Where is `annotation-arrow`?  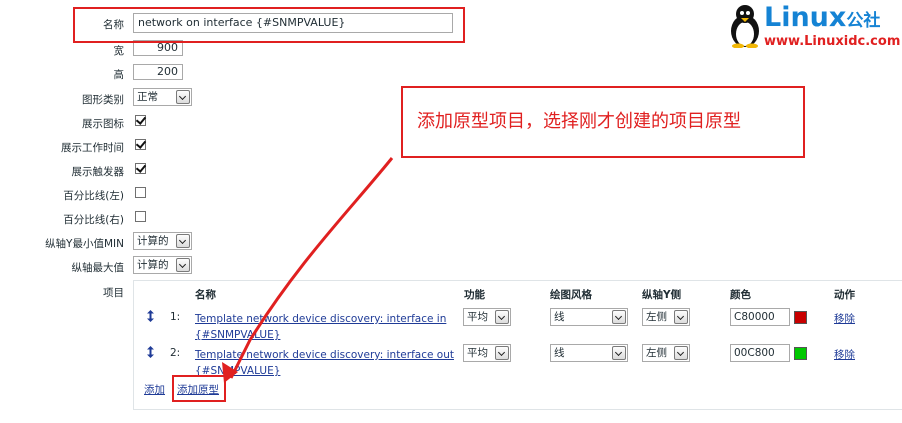
annotation-arrow is located at coordinates (308, 270).